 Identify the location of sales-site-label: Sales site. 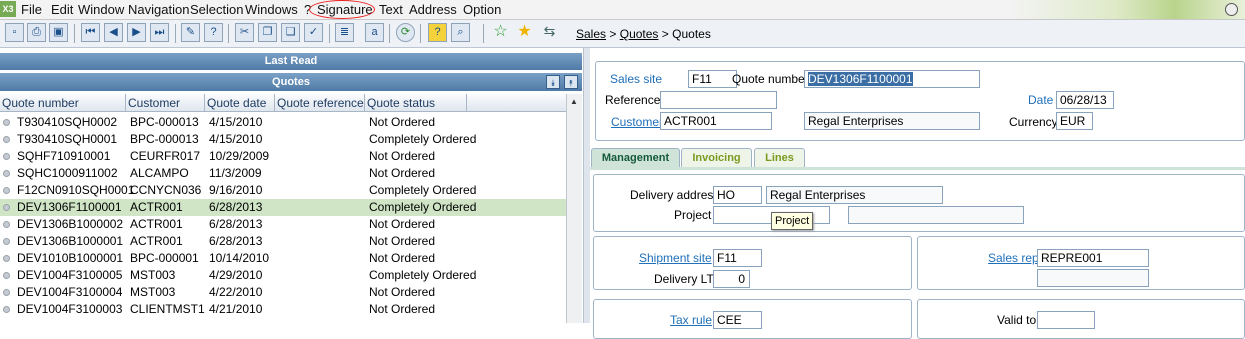
(636, 79).